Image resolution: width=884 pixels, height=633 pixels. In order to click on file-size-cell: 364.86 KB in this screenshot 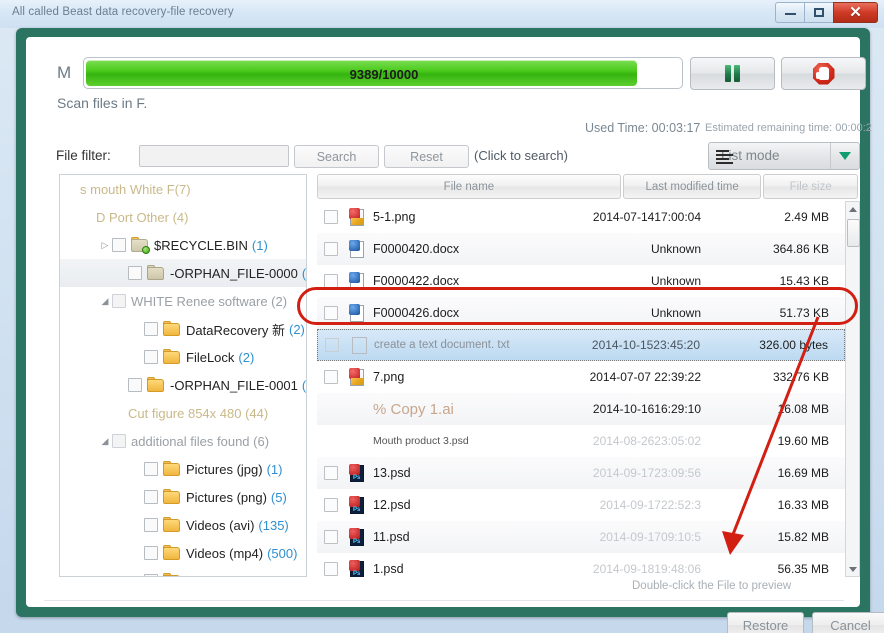, I will do `click(800, 249)`.